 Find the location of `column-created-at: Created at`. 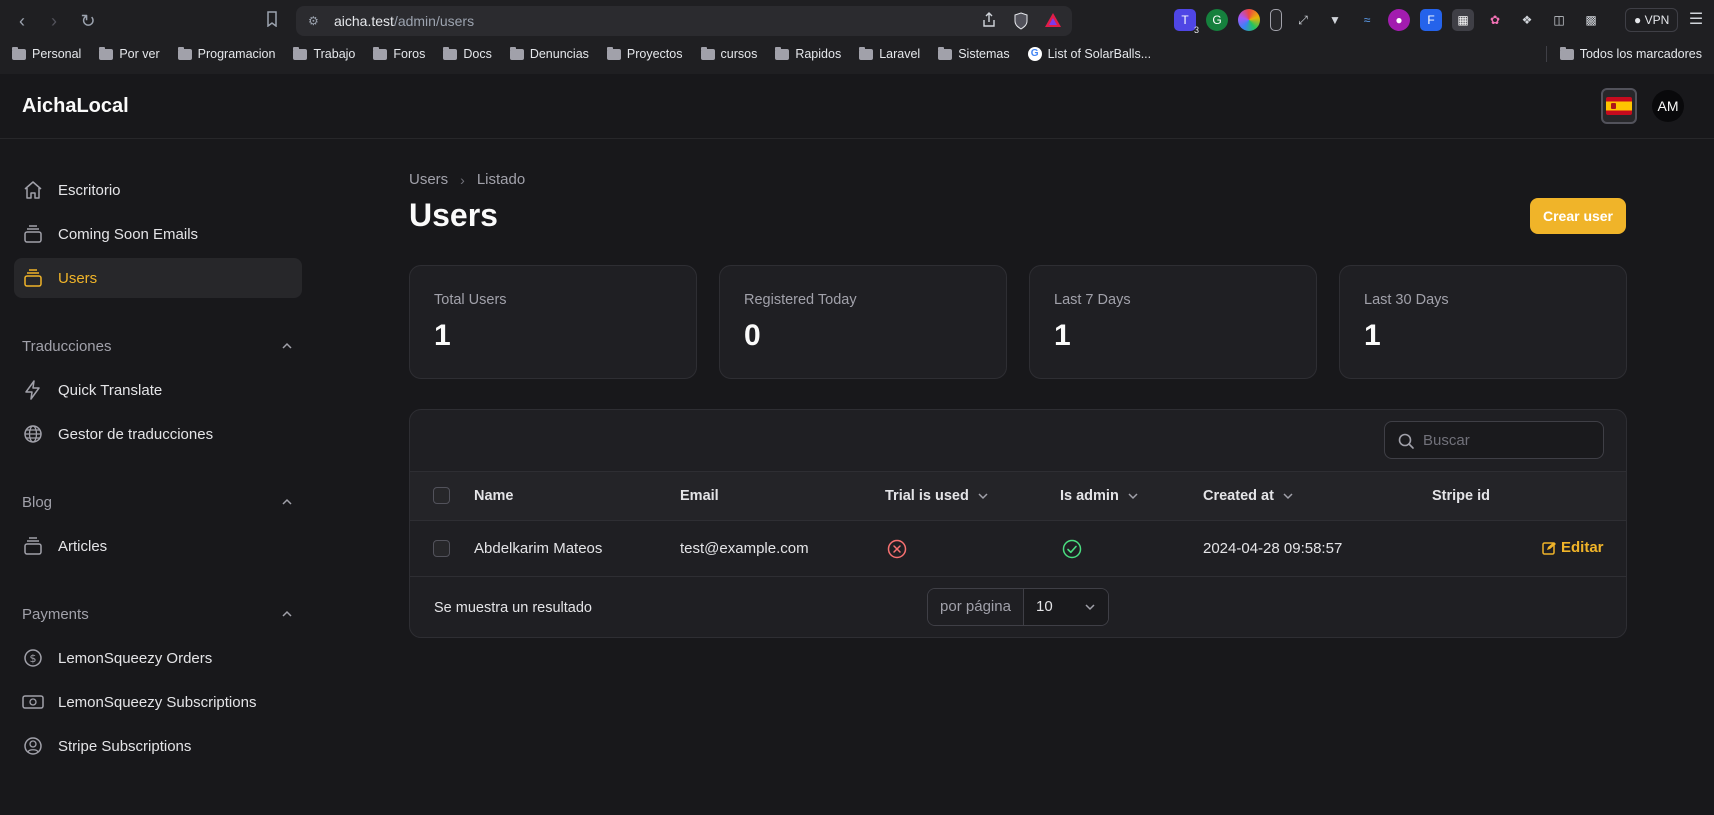

column-created-at: Created at is located at coordinates (1248, 496).